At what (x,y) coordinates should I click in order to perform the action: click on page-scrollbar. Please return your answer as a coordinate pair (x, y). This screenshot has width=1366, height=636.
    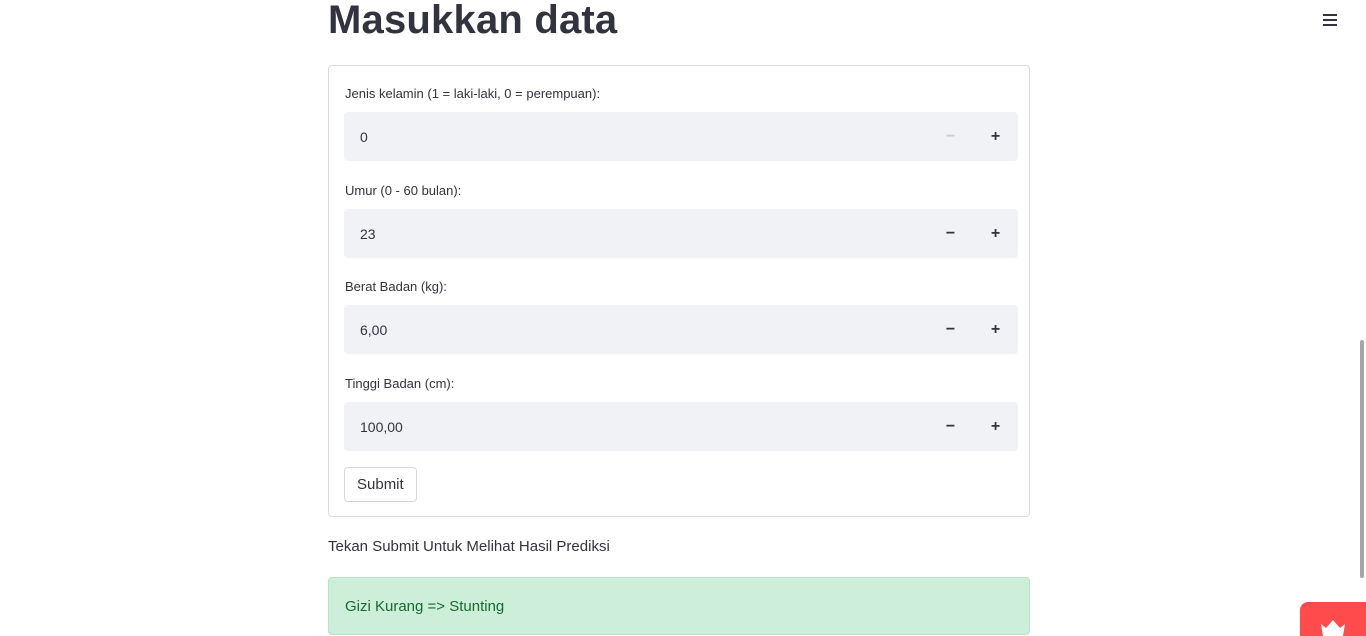
    Looking at the image, I should click on (1362, 459).